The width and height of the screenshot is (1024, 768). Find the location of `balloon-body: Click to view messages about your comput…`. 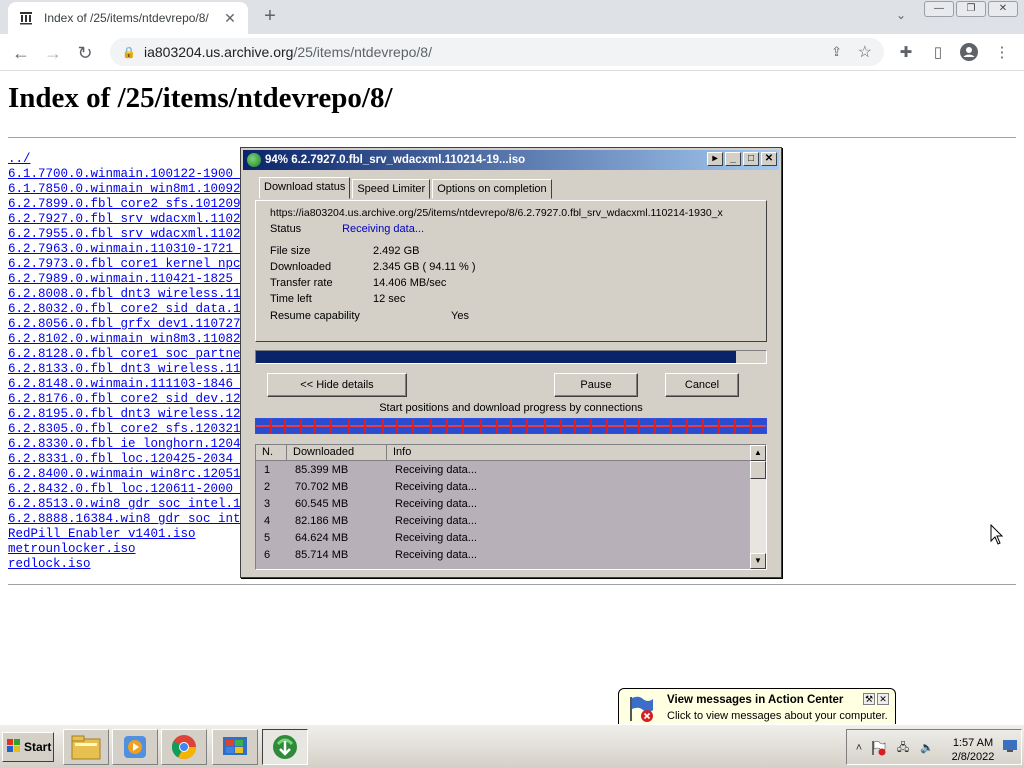

balloon-body: Click to view messages about your comput… is located at coordinates (777, 716).